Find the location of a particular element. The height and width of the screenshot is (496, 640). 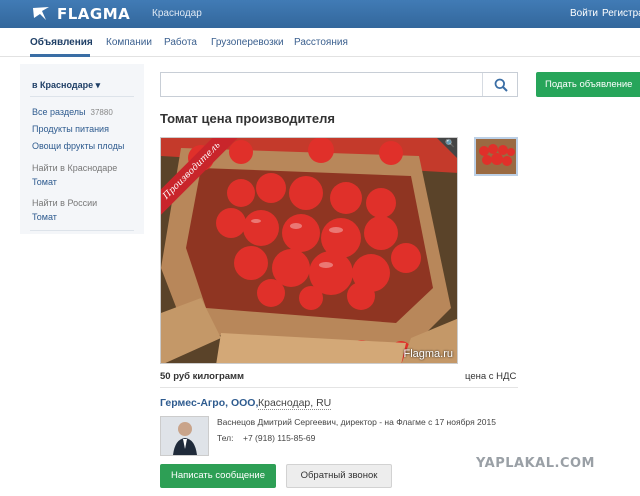

sidebar-vegetables-fruits: Овощи фрукты плоды is located at coordinates (78, 146).